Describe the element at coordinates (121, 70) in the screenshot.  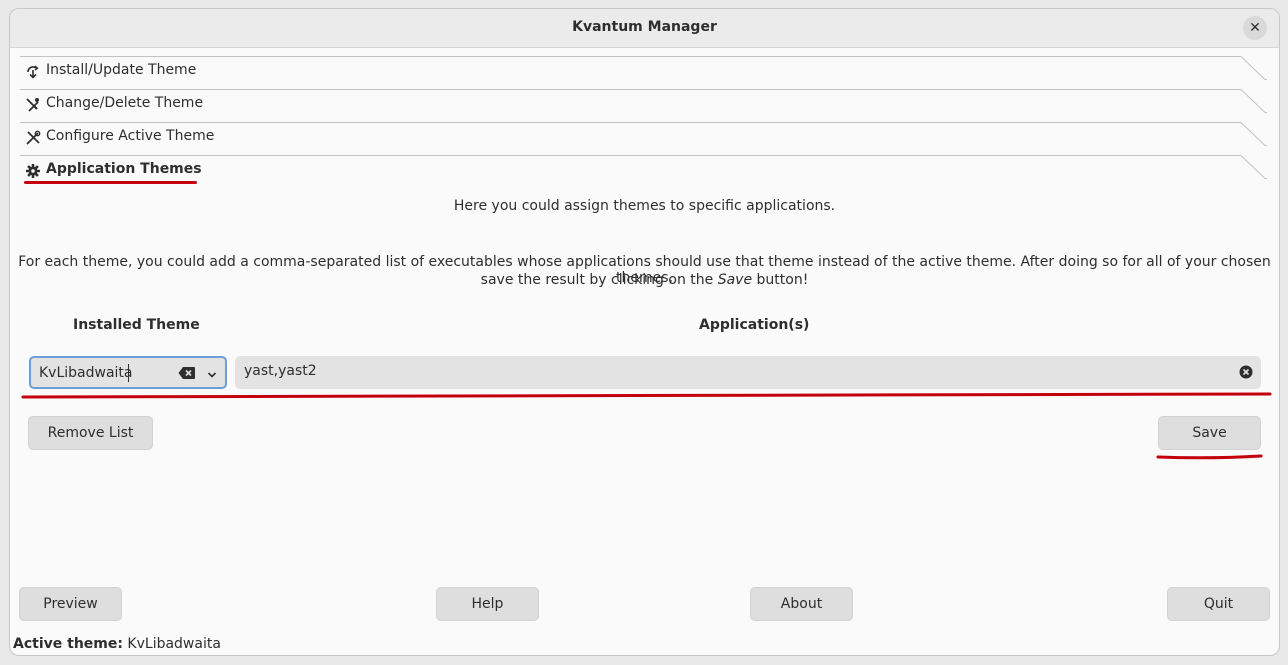
I see `tab-label: Install/Update Theme` at that location.